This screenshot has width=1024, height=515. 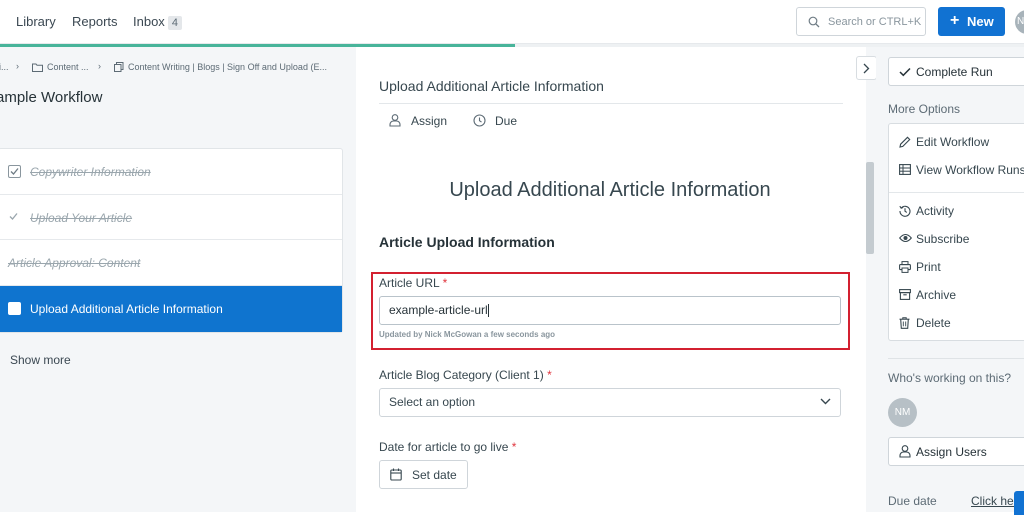 I want to click on due-date-heading: Due date, so click(x=912, y=501).